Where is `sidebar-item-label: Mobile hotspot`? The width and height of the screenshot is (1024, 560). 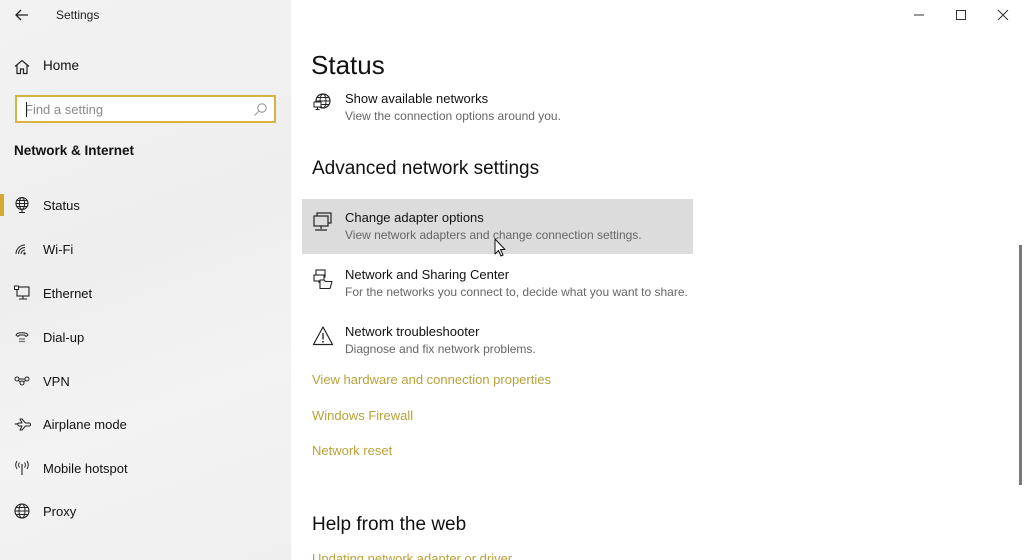
sidebar-item-label: Mobile hotspot is located at coordinates (85, 468).